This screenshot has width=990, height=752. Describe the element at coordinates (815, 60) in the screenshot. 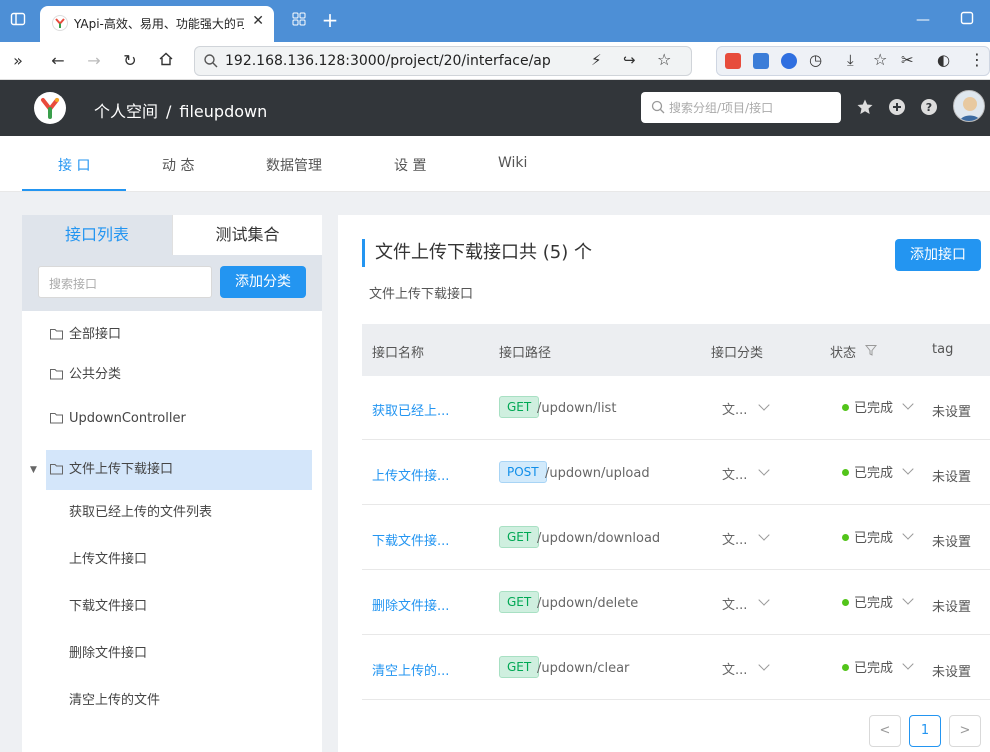

I see `history-icon: ◷` at that location.